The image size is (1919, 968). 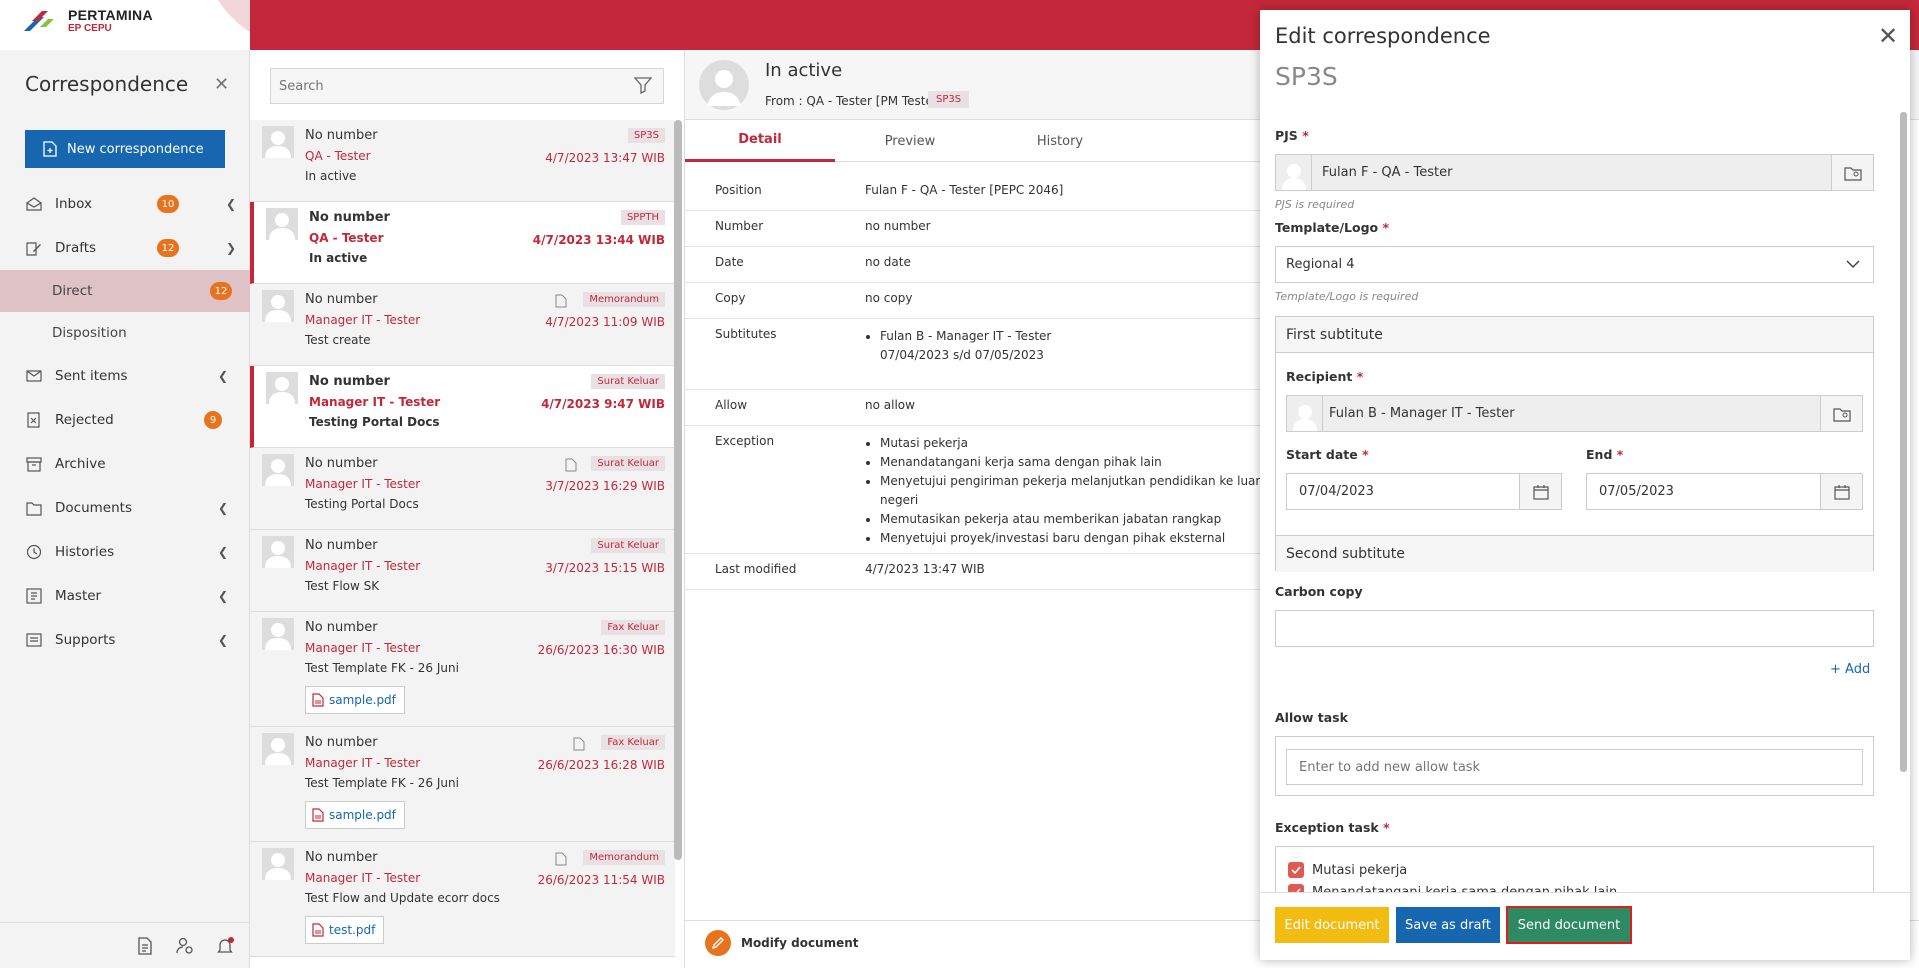 What do you see at coordinates (1574, 628) in the screenshot?
I see `carbon-copy-input` at bounding box center [1574, 628].